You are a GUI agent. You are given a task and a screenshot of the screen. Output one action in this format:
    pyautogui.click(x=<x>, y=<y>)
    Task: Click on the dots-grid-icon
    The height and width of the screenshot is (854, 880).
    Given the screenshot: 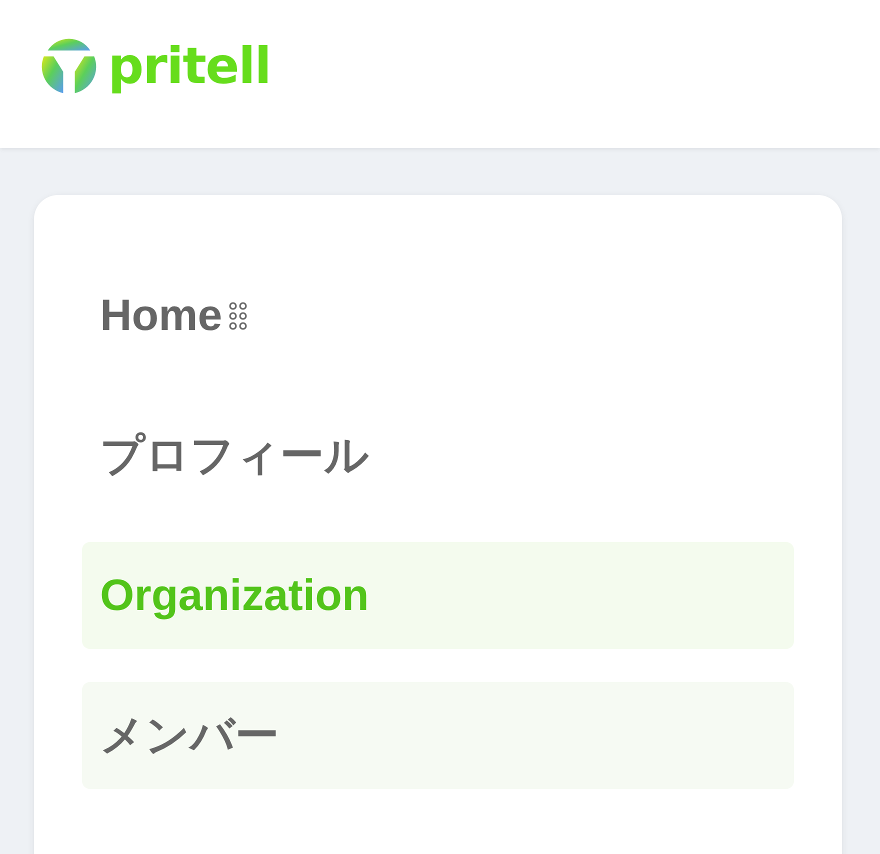 What is the action you would take?
    pyautogui.click(x=238, y=315)
    